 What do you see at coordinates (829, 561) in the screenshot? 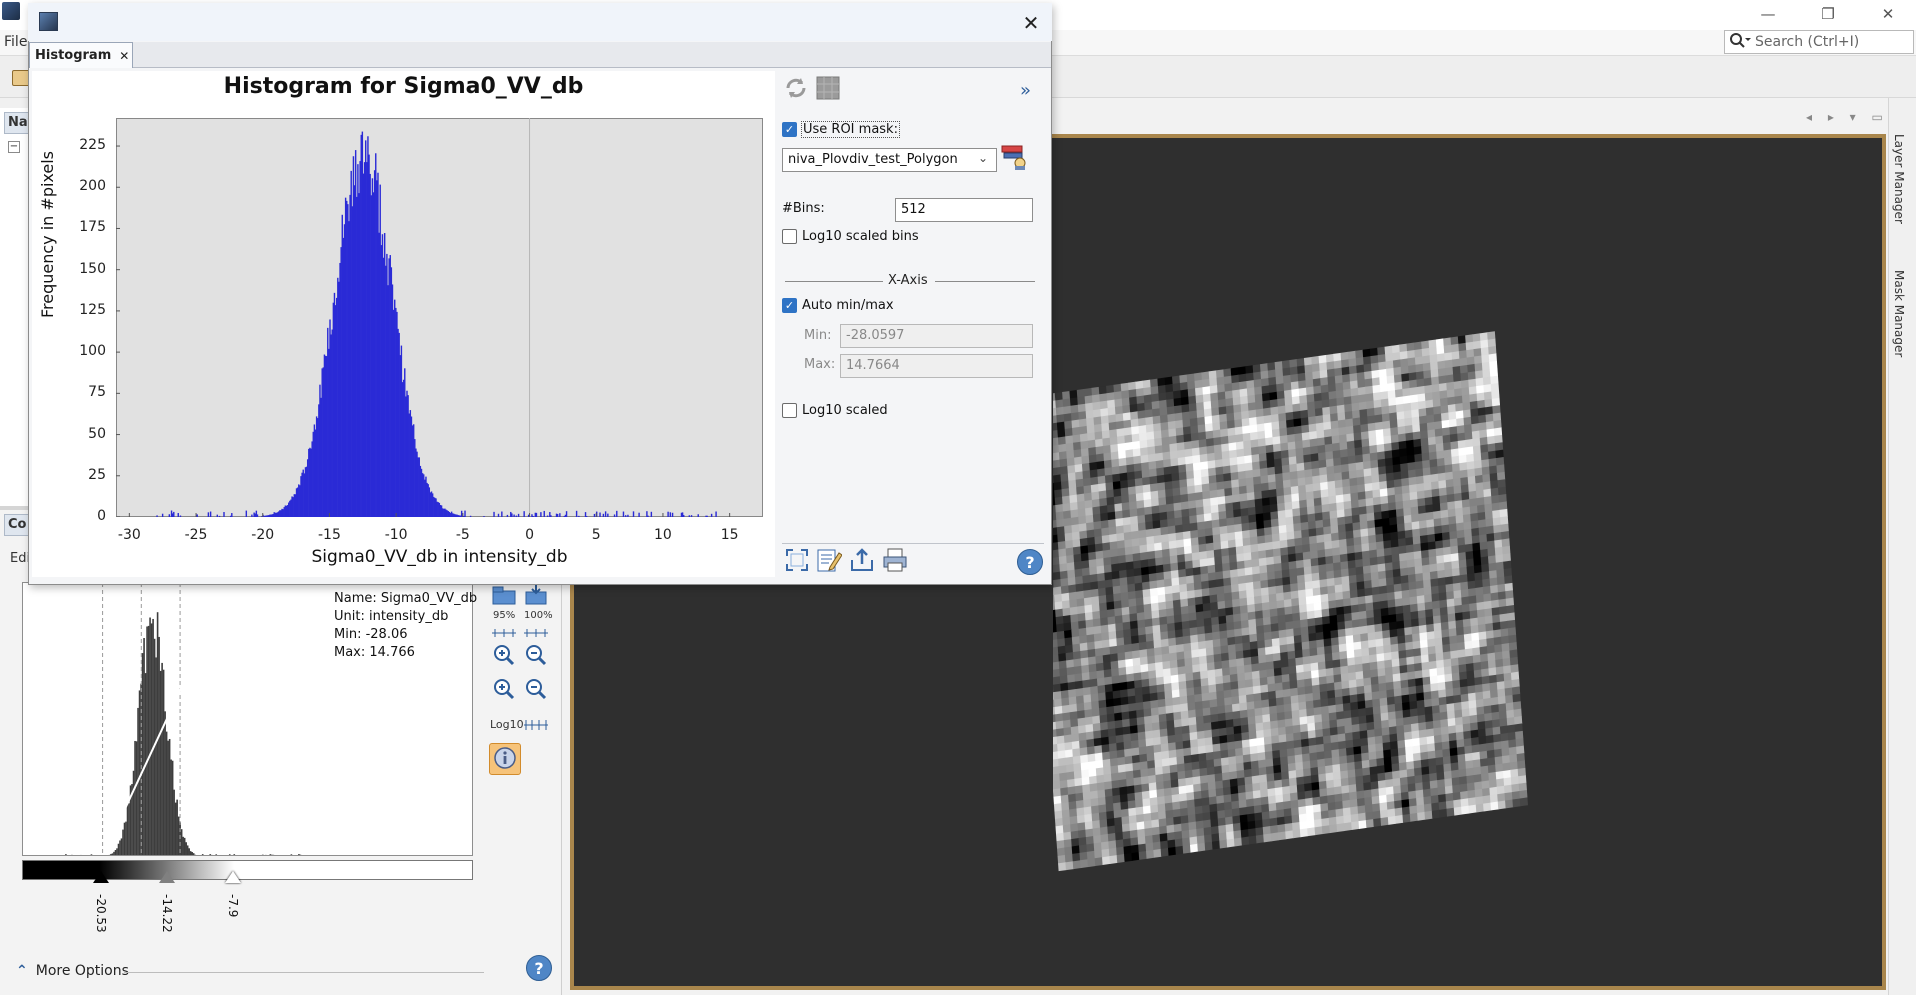
I see `edit-properties-button` at bounding box center [829, 561].